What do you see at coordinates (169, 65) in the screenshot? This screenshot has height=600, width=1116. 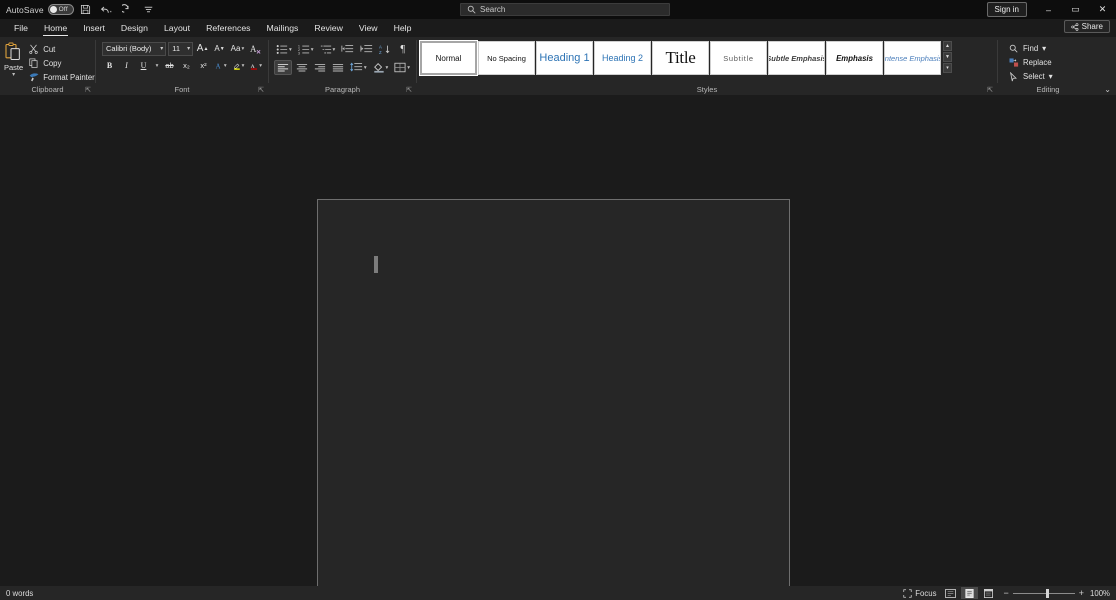 I see `strikethrough-button: ab` at bounding box center [169, 65].